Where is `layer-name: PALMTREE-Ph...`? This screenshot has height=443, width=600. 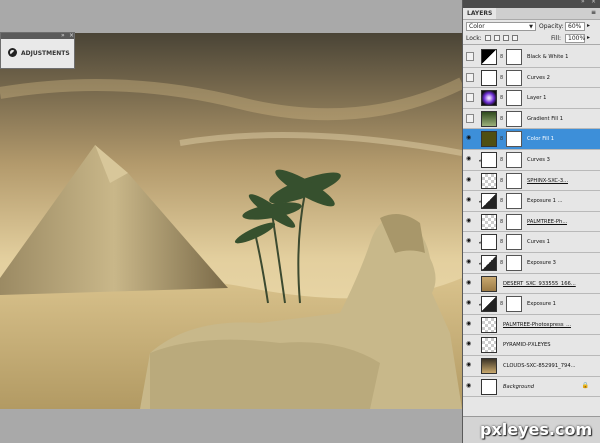
layer-name: PALMTREE-Ph... is located at coordinates (547, 222).